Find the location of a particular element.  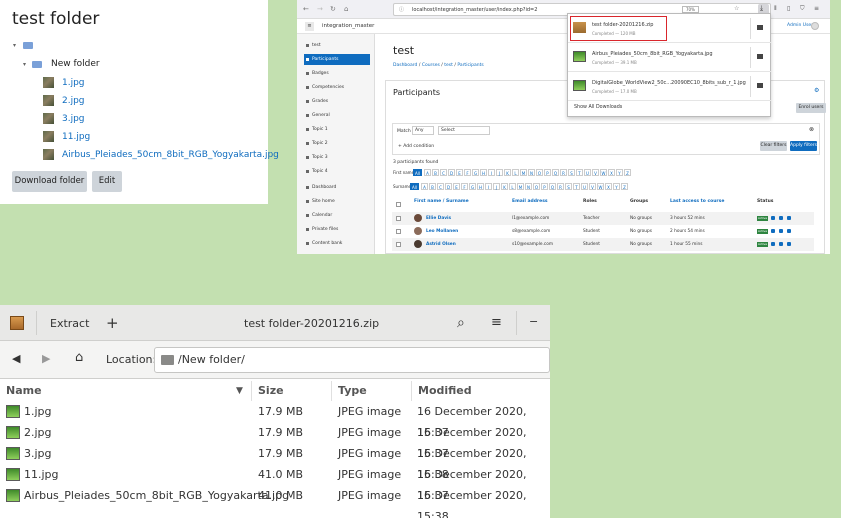

file-item: 3.jpg is located at coordinates (64, 120).